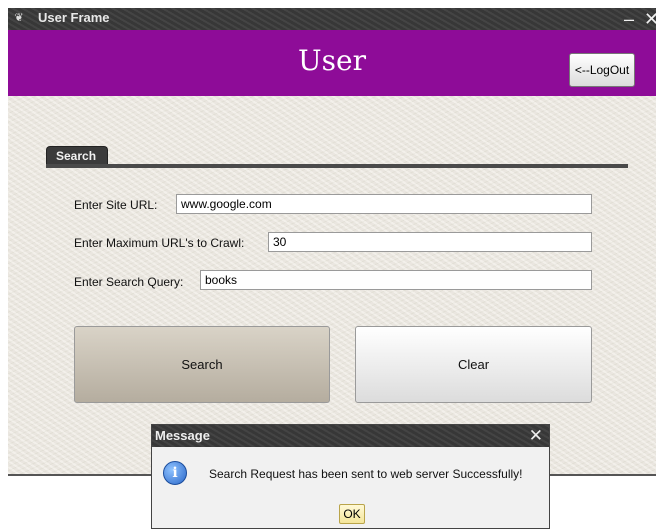  I want to click on search-button: Search, so click(202, 364).